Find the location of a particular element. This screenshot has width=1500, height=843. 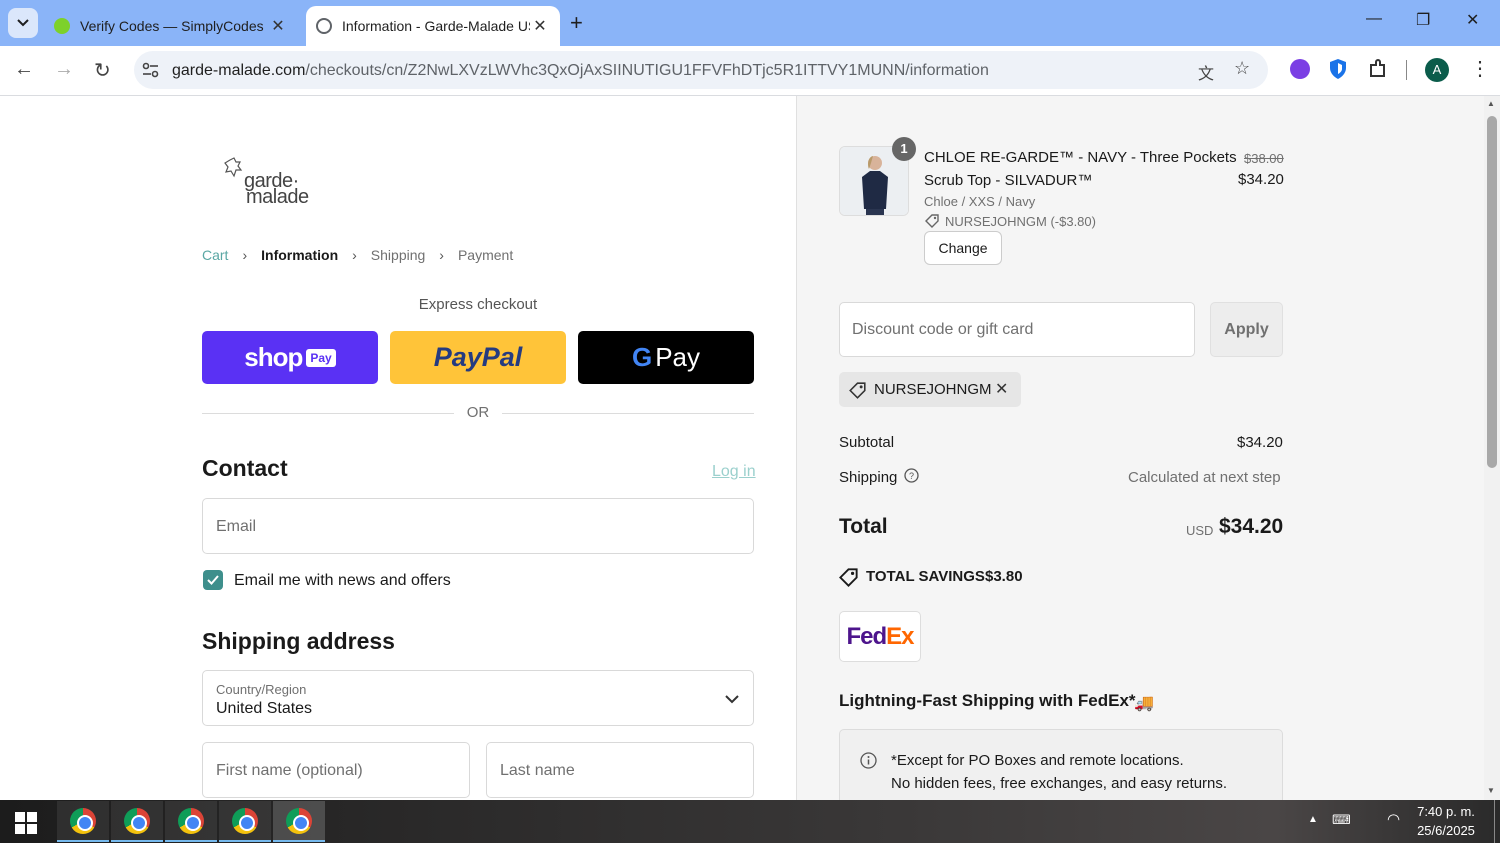

total-currency: USD is located at coordinates (1200, 530).